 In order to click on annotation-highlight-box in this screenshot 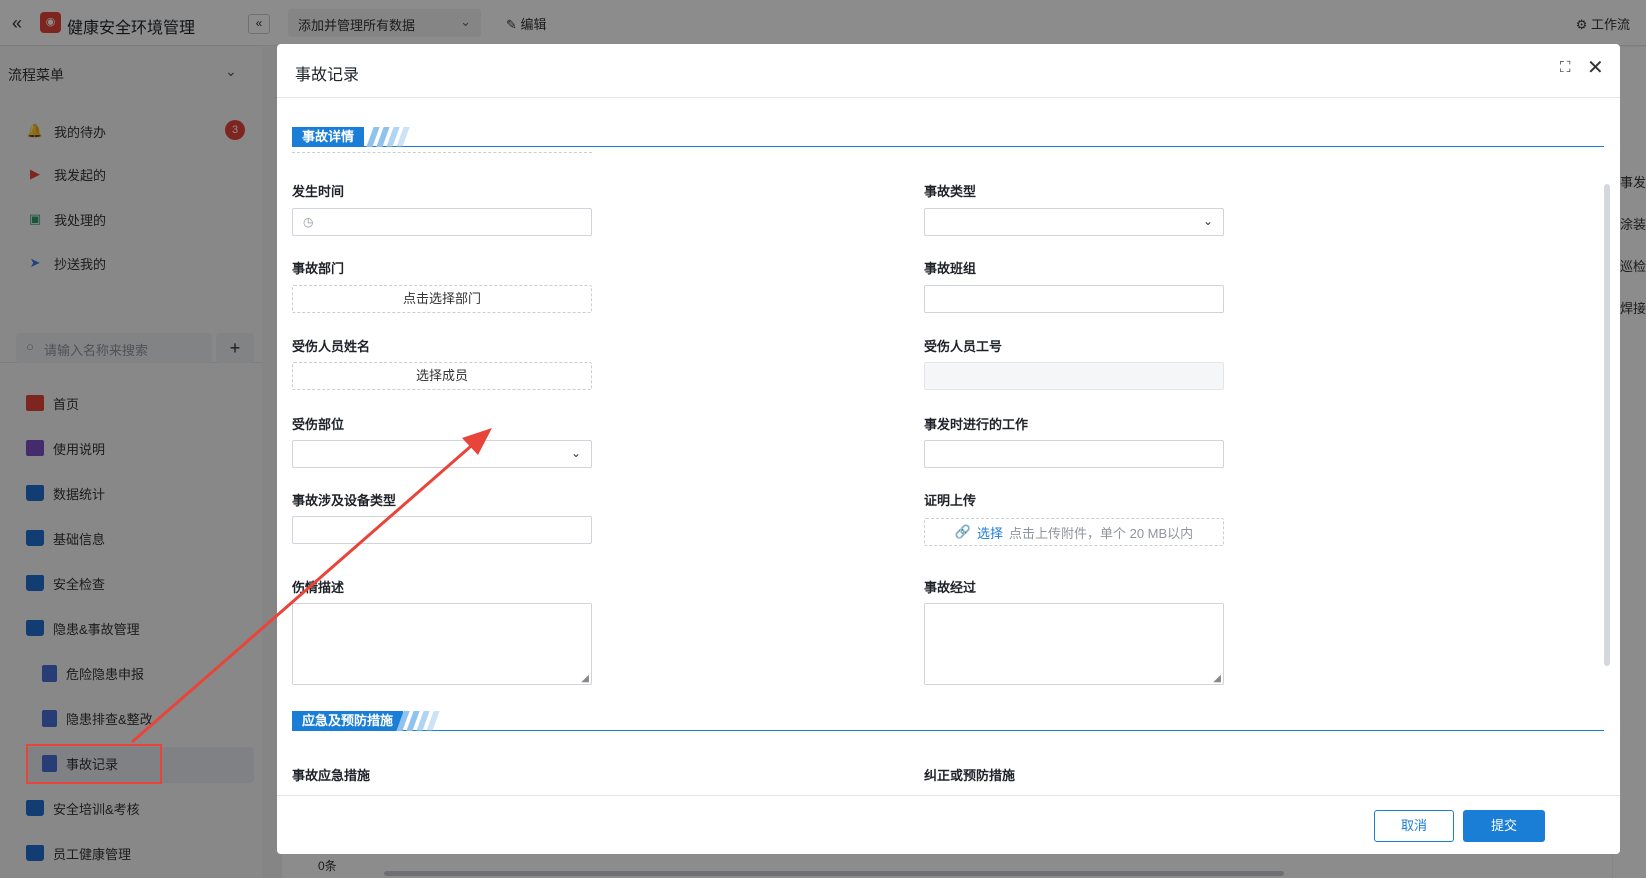, I will do `click(94, 764)`.